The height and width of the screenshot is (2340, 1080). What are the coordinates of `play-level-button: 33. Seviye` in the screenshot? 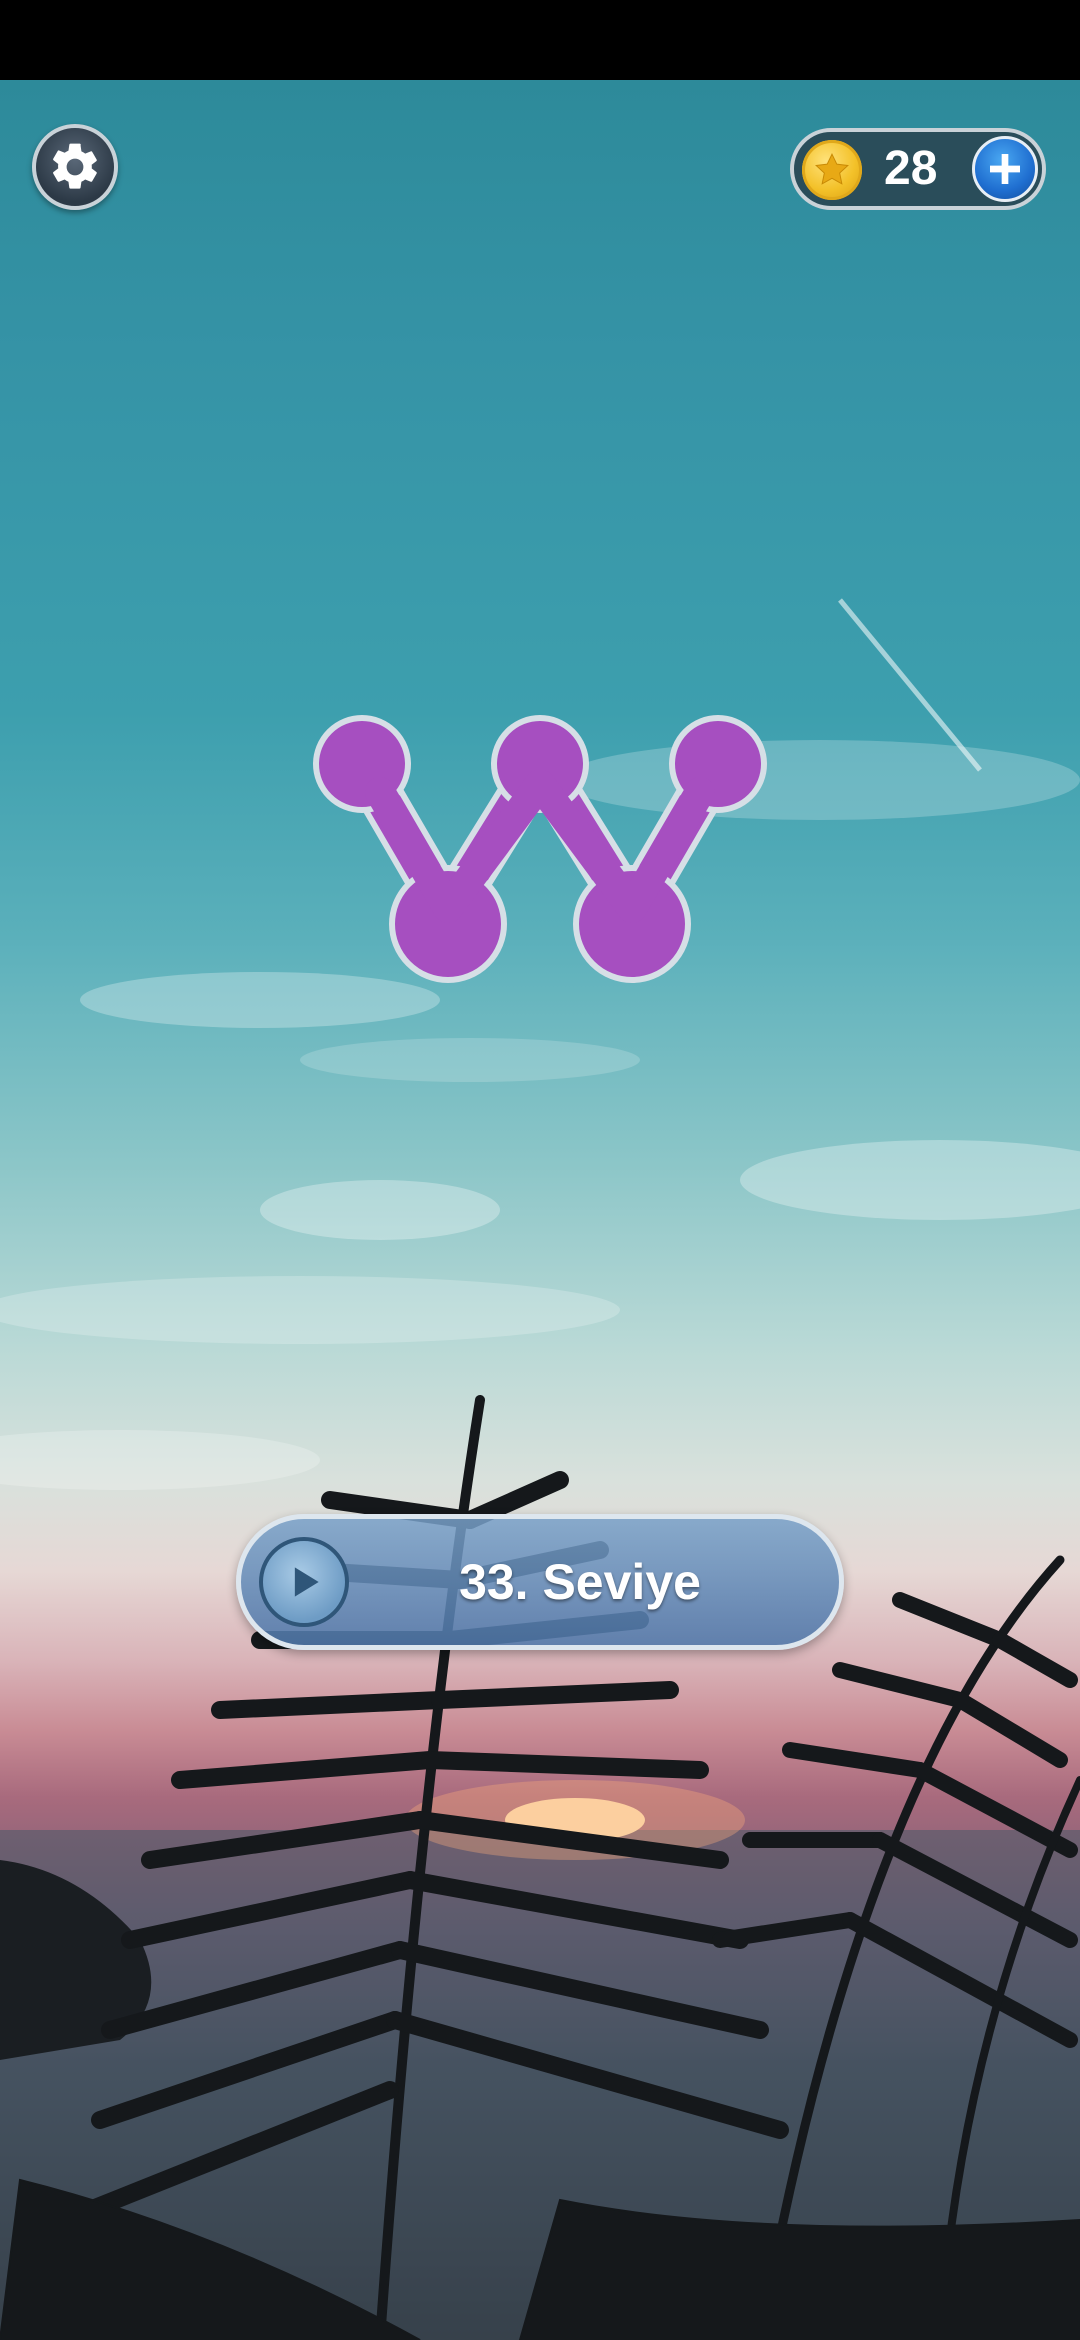 It's located at (540, 1582).